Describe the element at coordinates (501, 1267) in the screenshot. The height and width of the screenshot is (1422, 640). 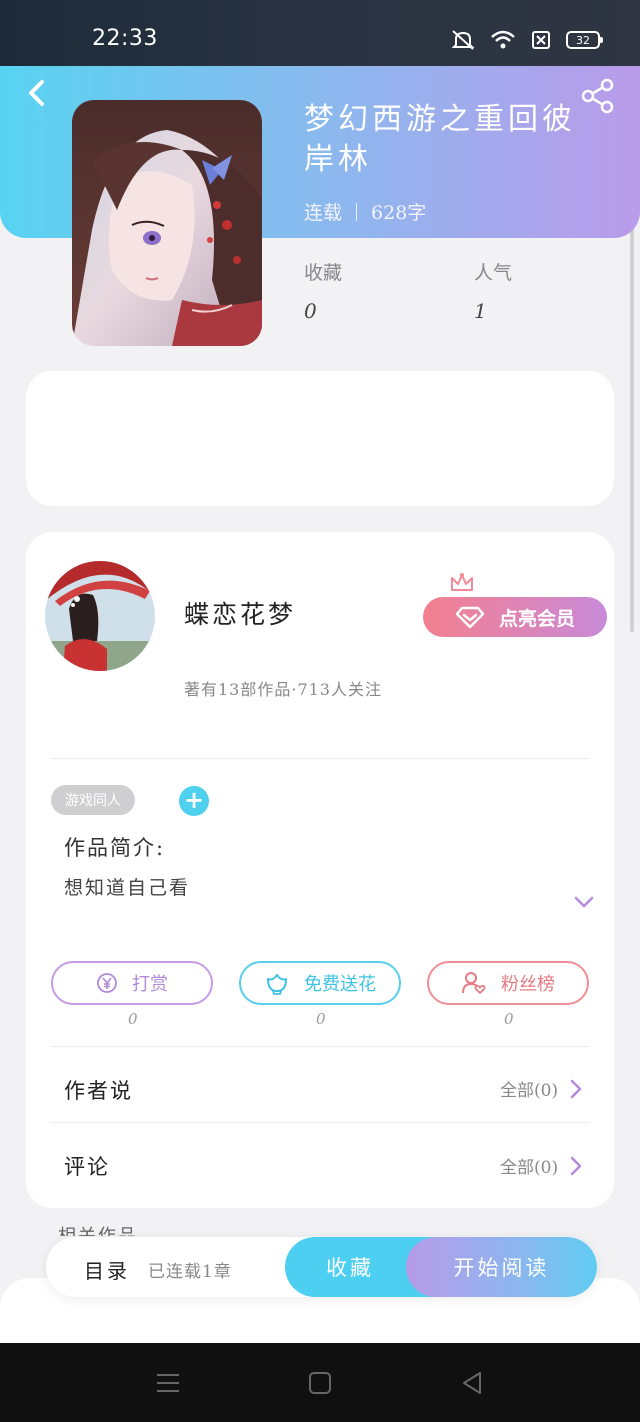
I see `start-reading-button: 开始阅读` at that location.